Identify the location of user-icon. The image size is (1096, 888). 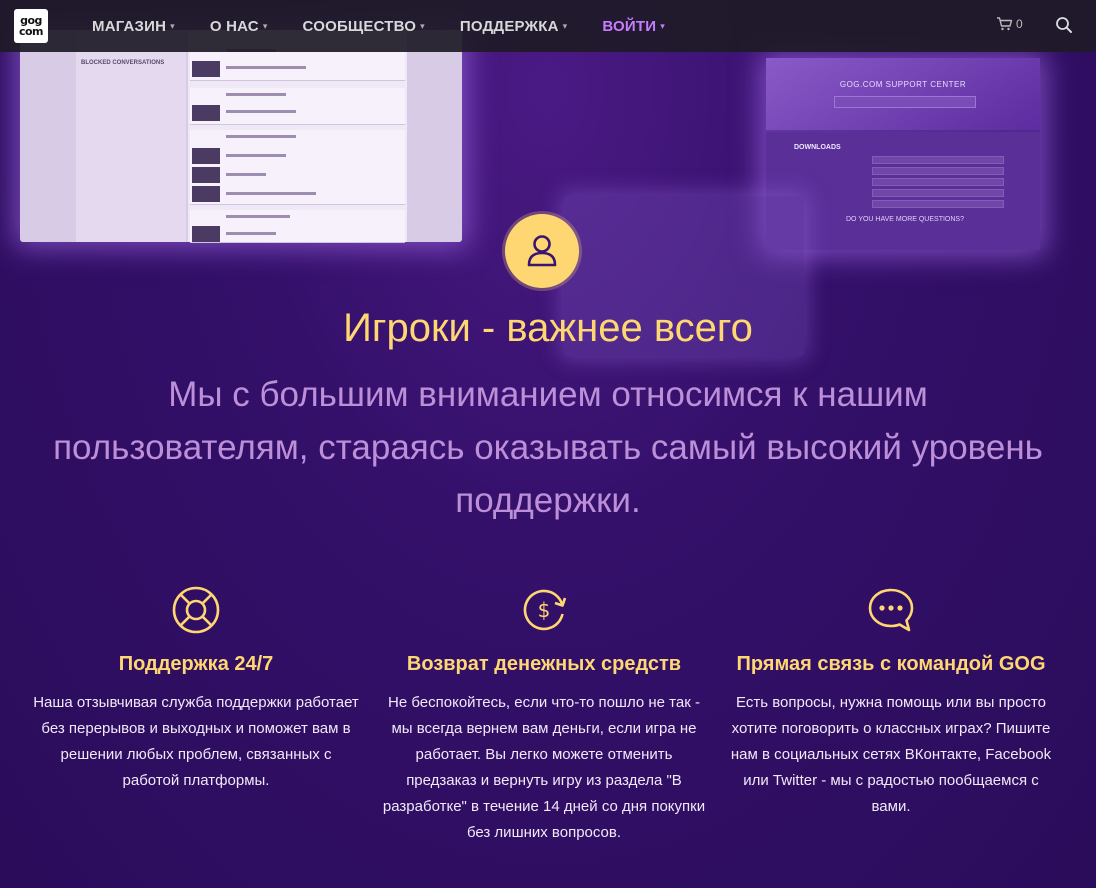
(542, 251).